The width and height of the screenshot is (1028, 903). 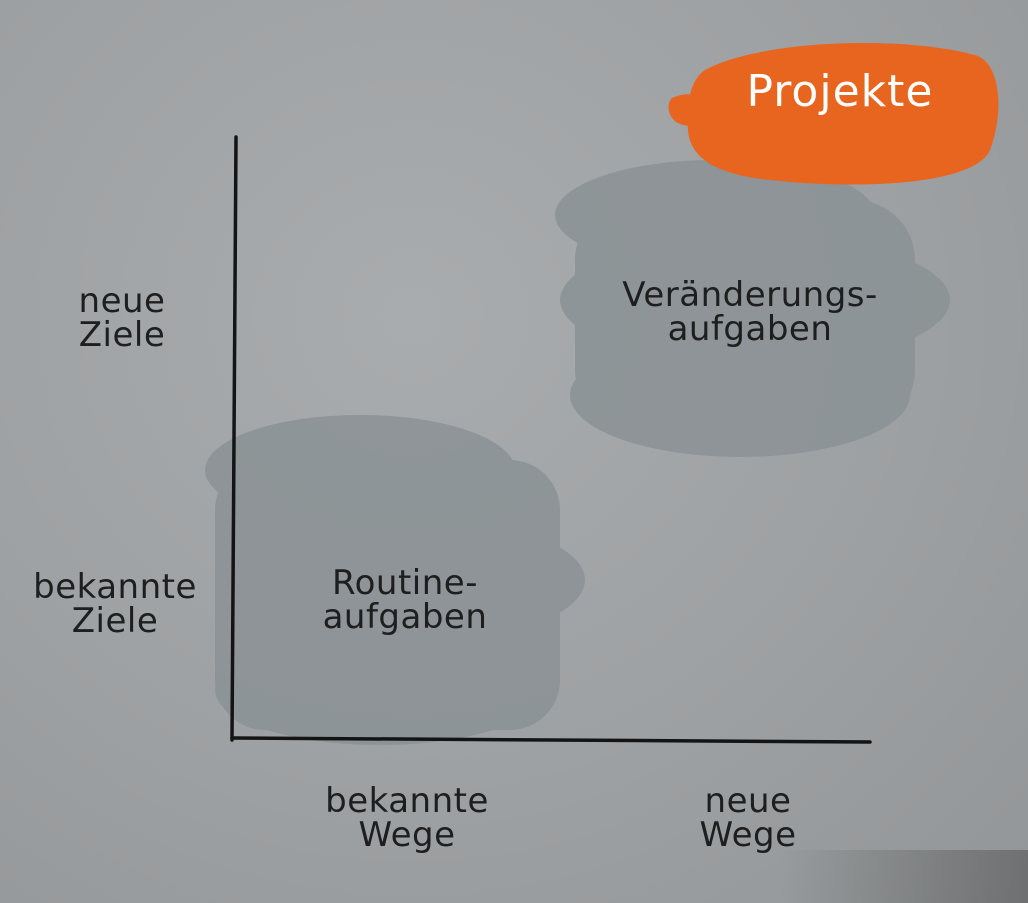 I want to click on routine-tasks-label: Routine- aufgaben, so click(x=405, y=600).